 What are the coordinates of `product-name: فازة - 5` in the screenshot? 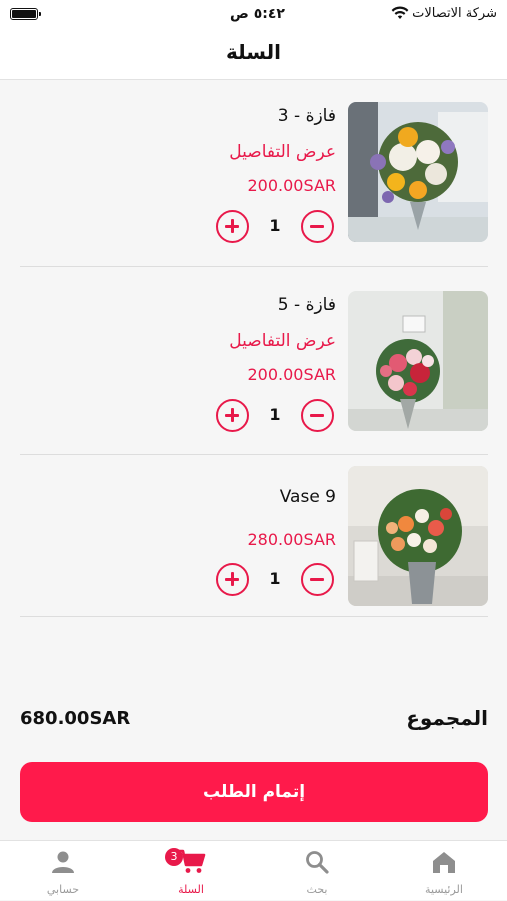 It's located at (307, 305).